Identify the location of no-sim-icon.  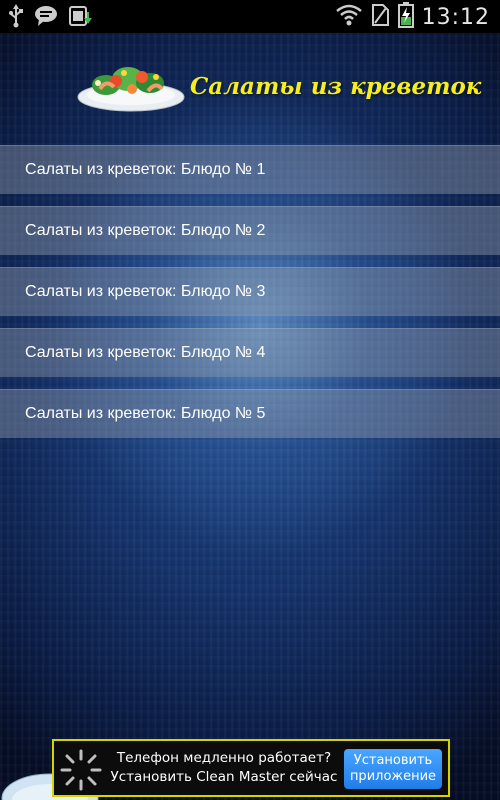
(380, 17).